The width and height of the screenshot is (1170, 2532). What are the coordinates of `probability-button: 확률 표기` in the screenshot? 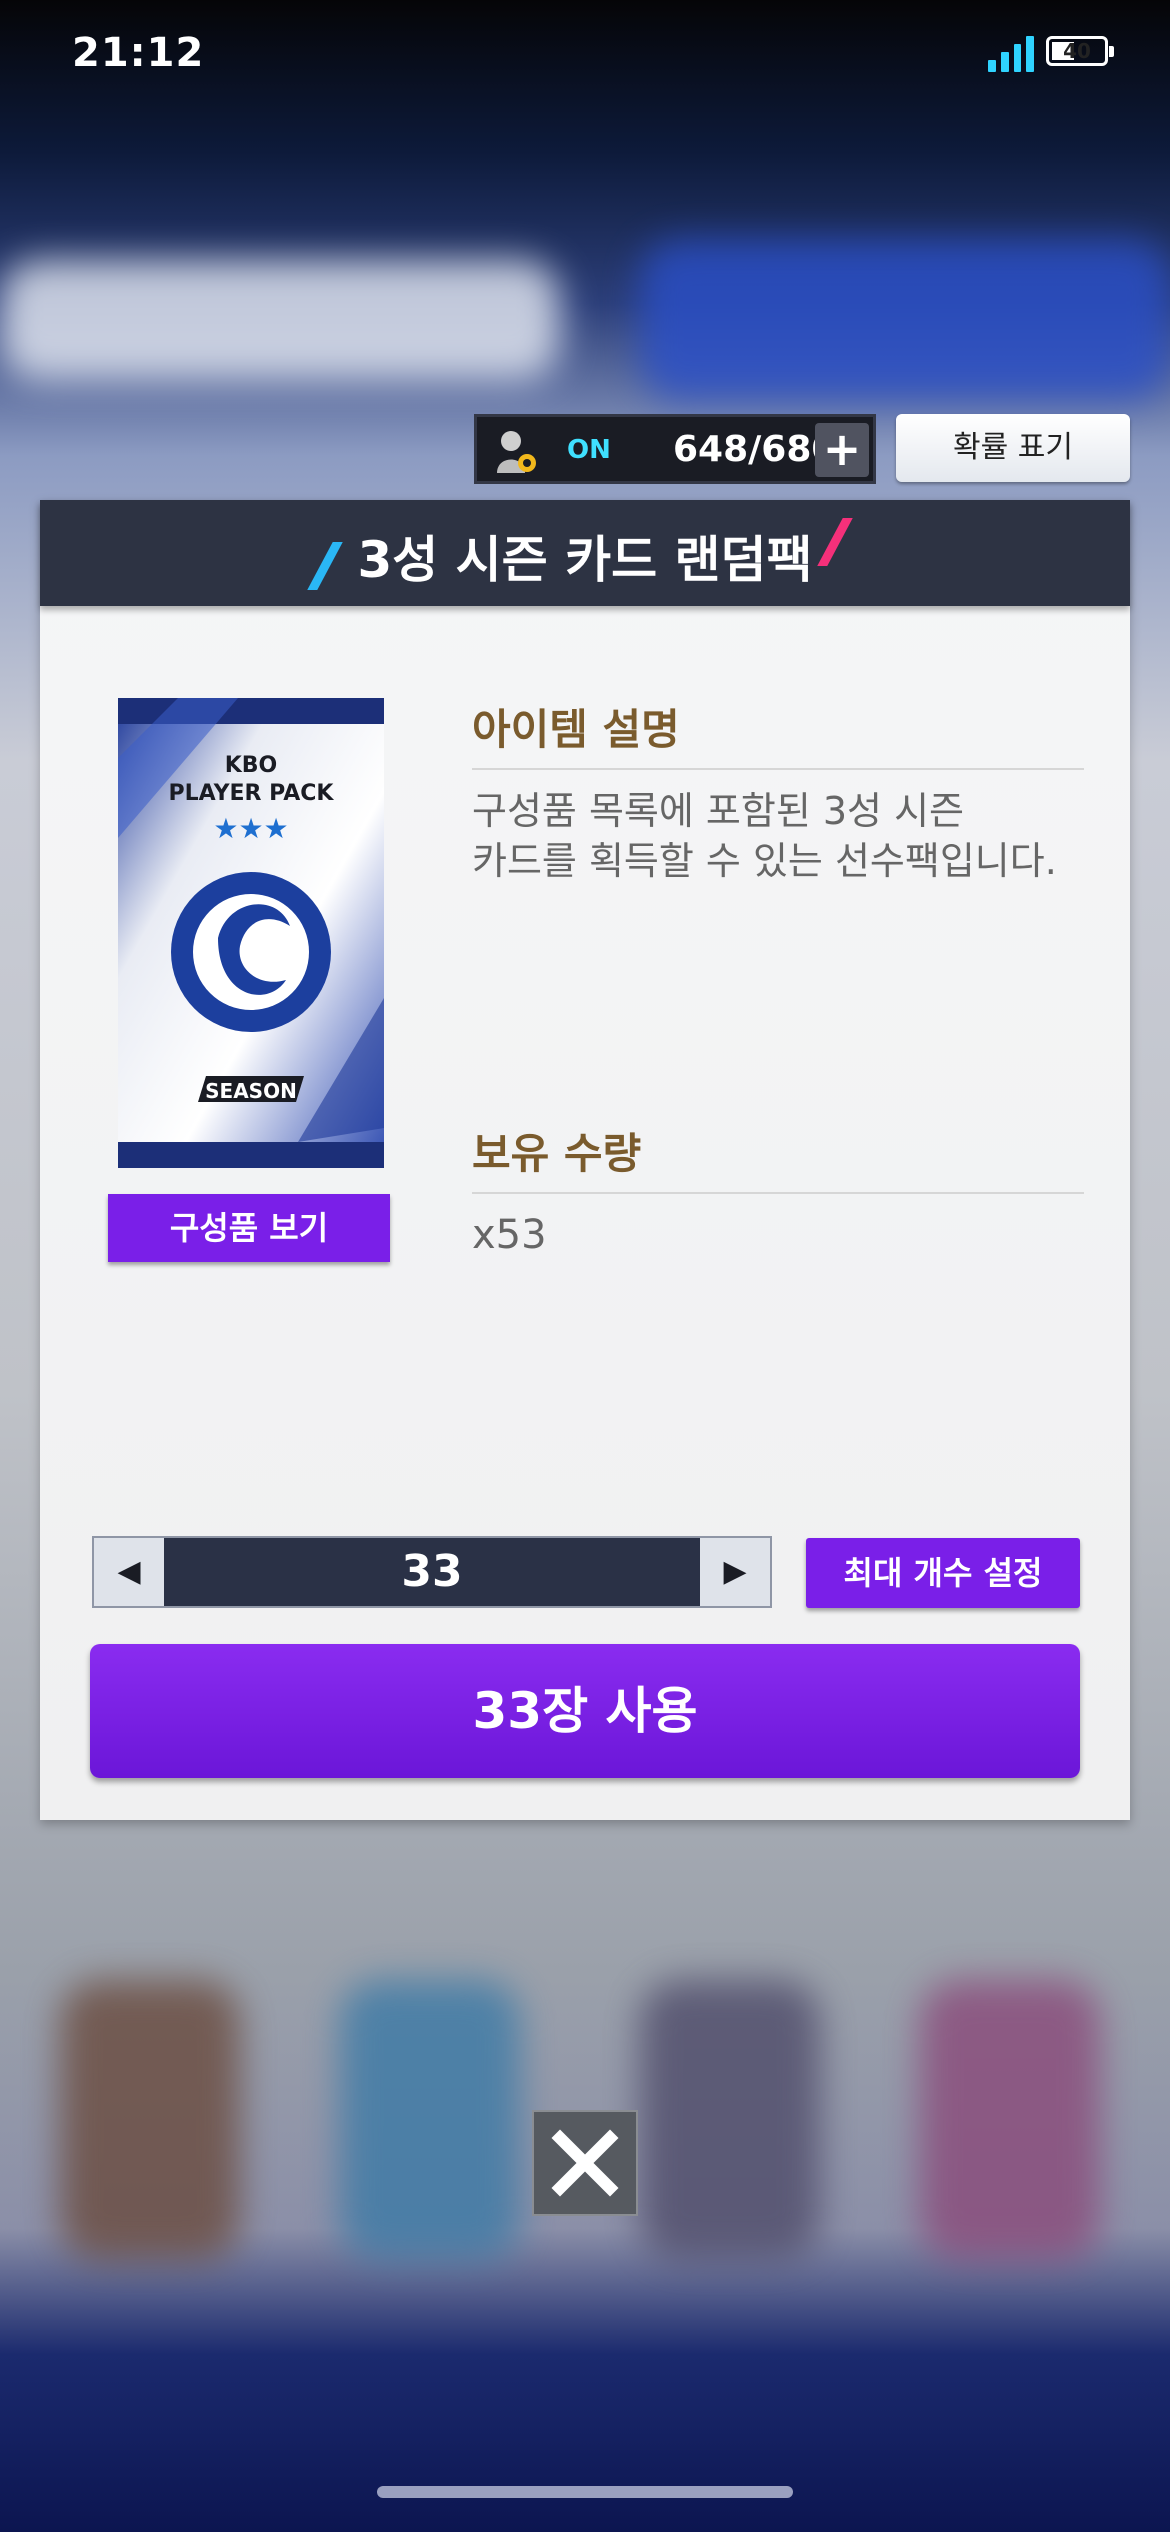 It's located at (1013, 448).